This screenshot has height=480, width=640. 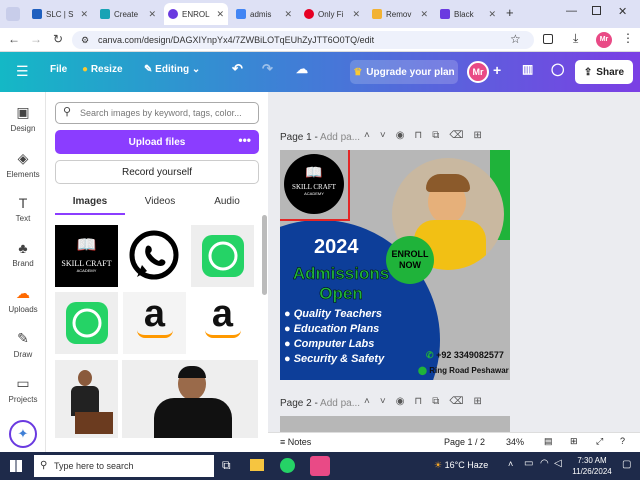 What do you see at coordinates (23, 254) in the screenshot?
I see `rail-item-brand: ♣ Brand` at bounding box center [23, 254].